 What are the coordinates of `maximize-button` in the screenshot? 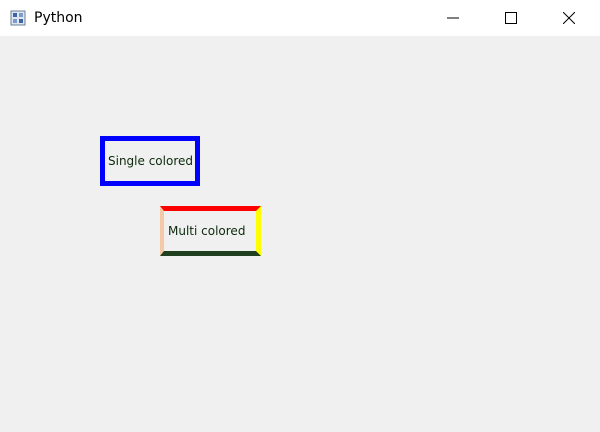 It's located at (511, 18).